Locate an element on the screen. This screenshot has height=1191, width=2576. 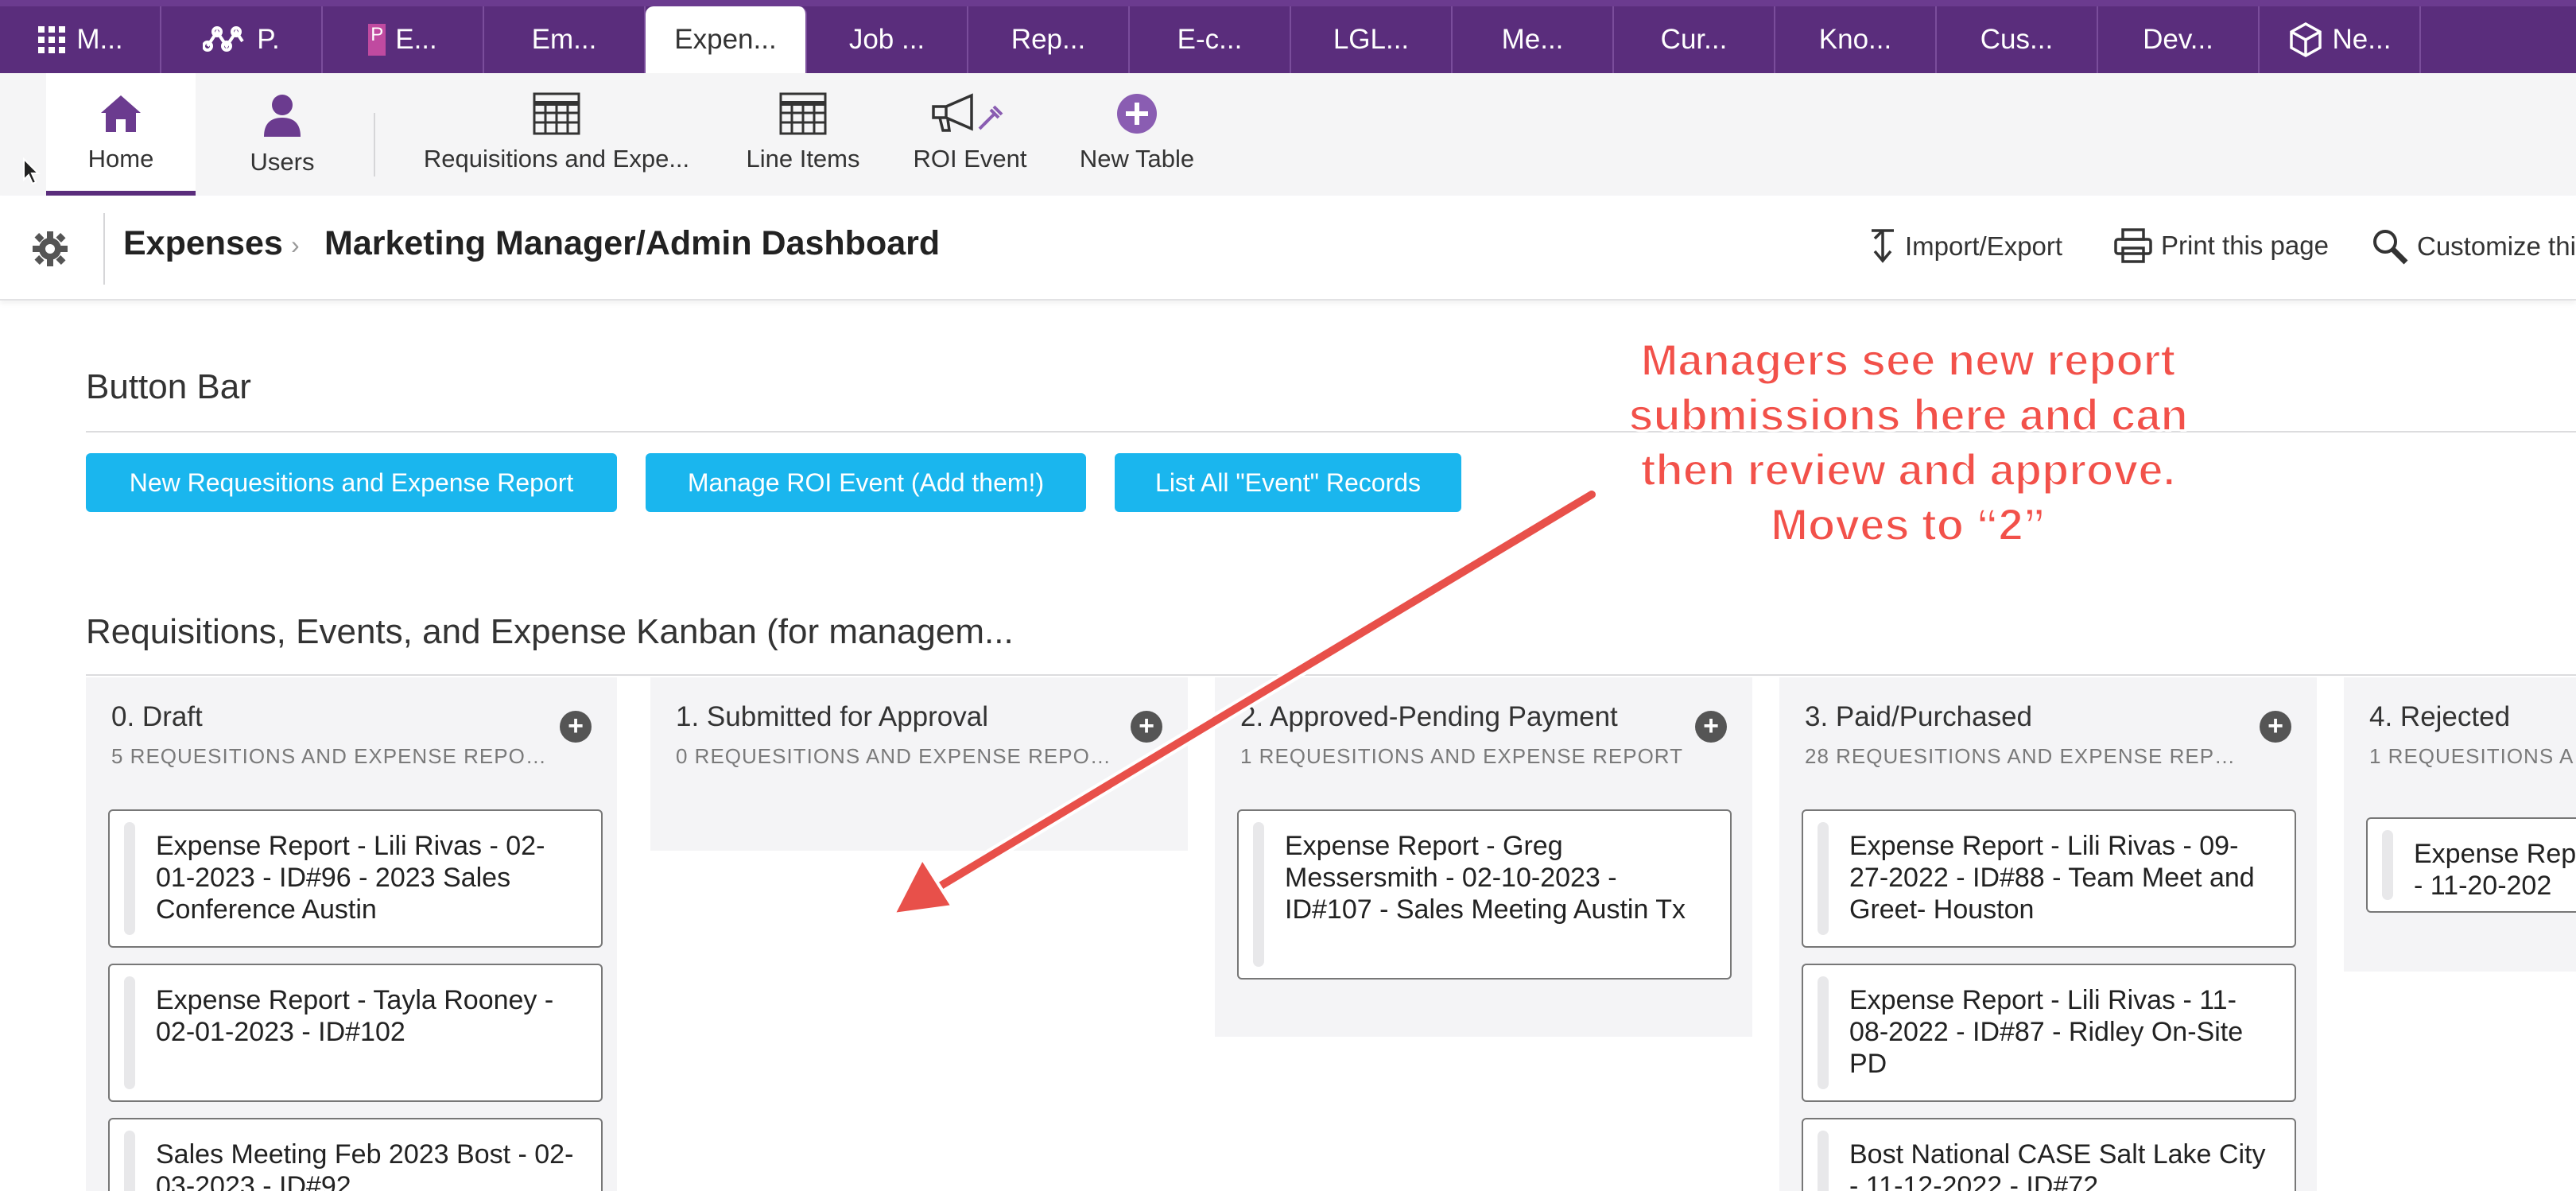
annotation-arrow is located at coordinates (1245, 702).